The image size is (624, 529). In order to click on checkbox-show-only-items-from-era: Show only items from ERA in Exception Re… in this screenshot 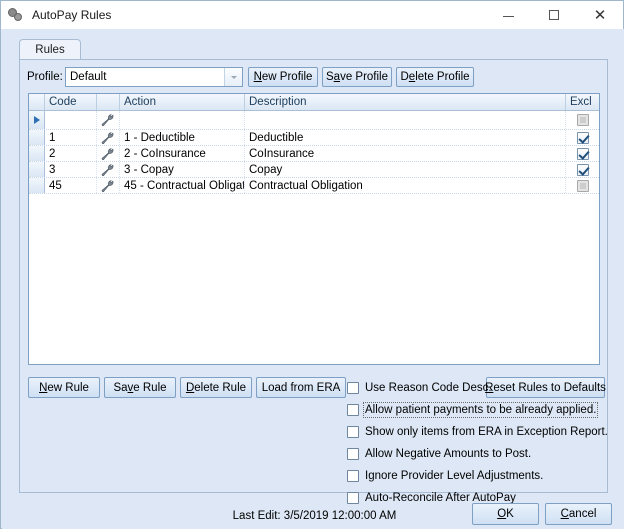, I will do `click(477, 432)`.